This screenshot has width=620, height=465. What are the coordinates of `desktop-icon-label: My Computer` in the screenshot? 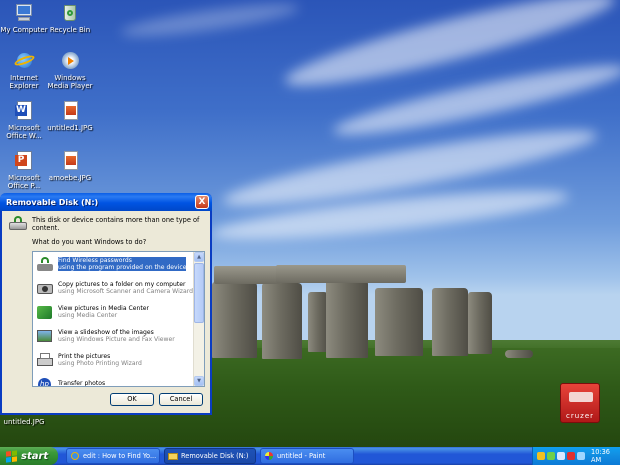 It's located at (24, 30).